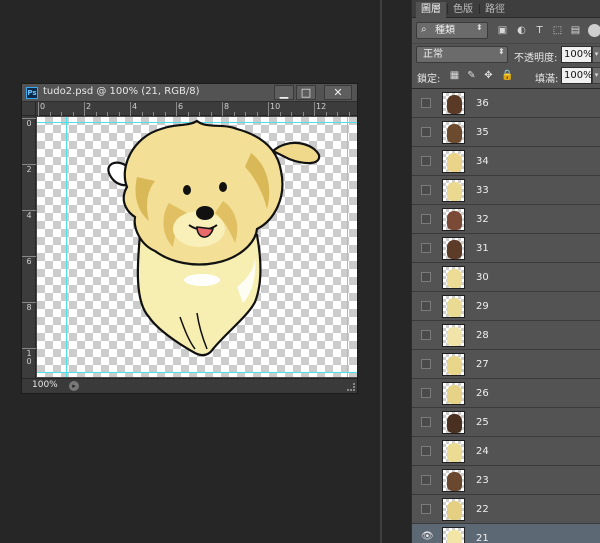  I want to click on tab-channels: 色版, so click(463, 10).